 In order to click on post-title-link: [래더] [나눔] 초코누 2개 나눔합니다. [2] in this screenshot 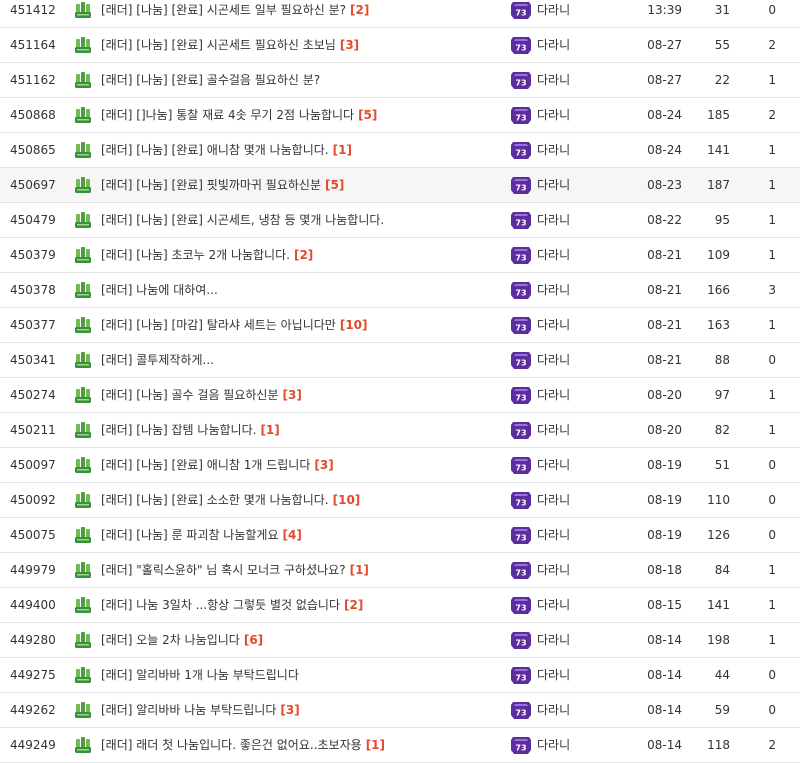, I will do `click(301, 255)`.